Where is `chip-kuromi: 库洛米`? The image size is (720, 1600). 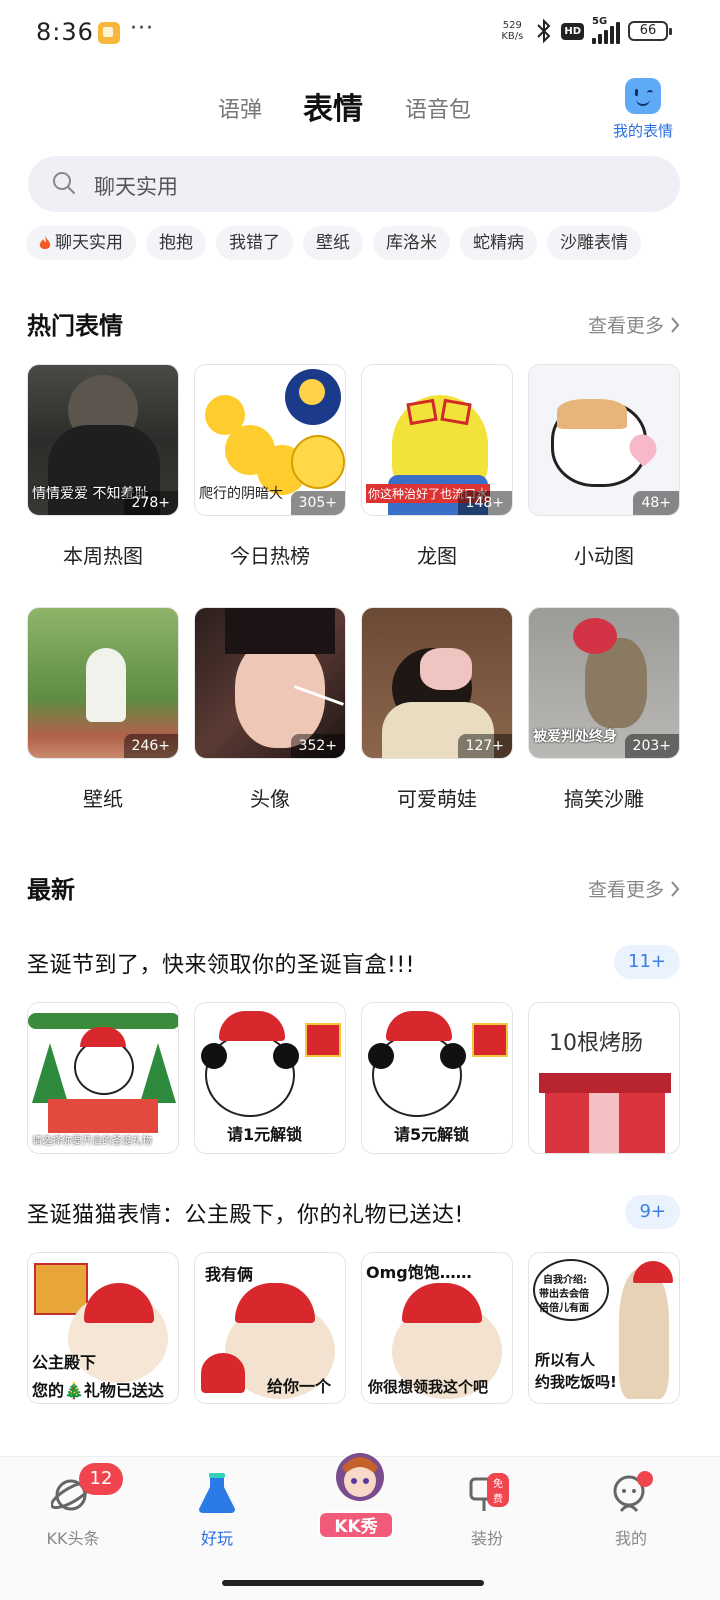
chip-kuromi: 库洛米 is located at coordinates (411, 243).